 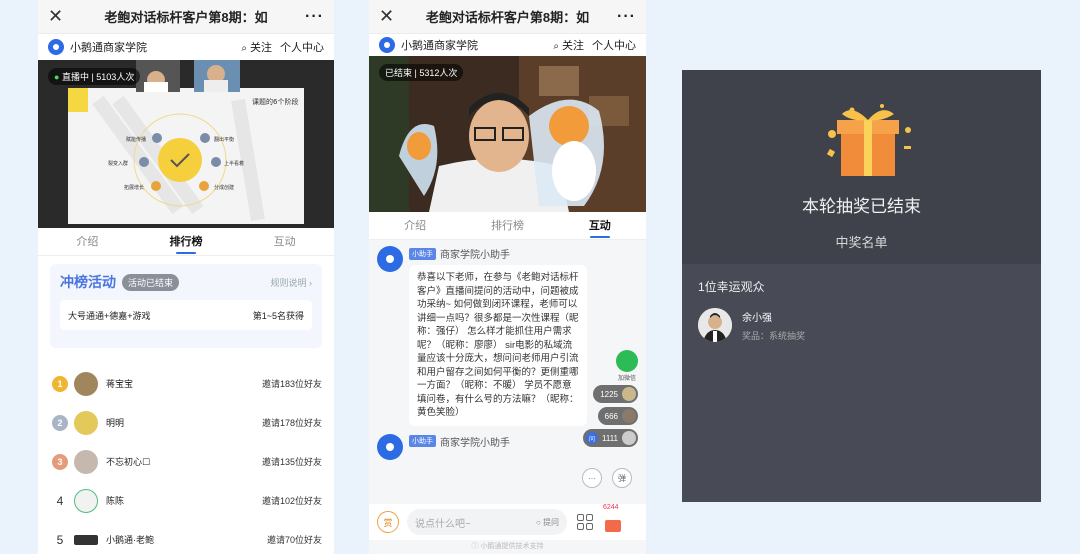 What do you see at coordinates (186, 461) in the screenshot?
I see `list-item: 3 不忘初心☐ 邀请135位好友` at bounding box center [186, 461].